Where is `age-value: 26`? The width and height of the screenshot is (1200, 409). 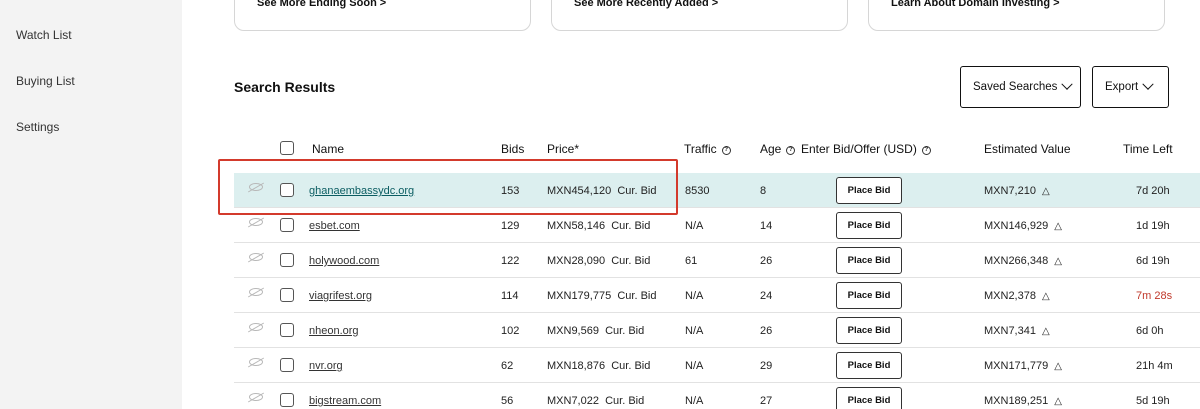
age-value: 26 is located at coordinates (766, 331).